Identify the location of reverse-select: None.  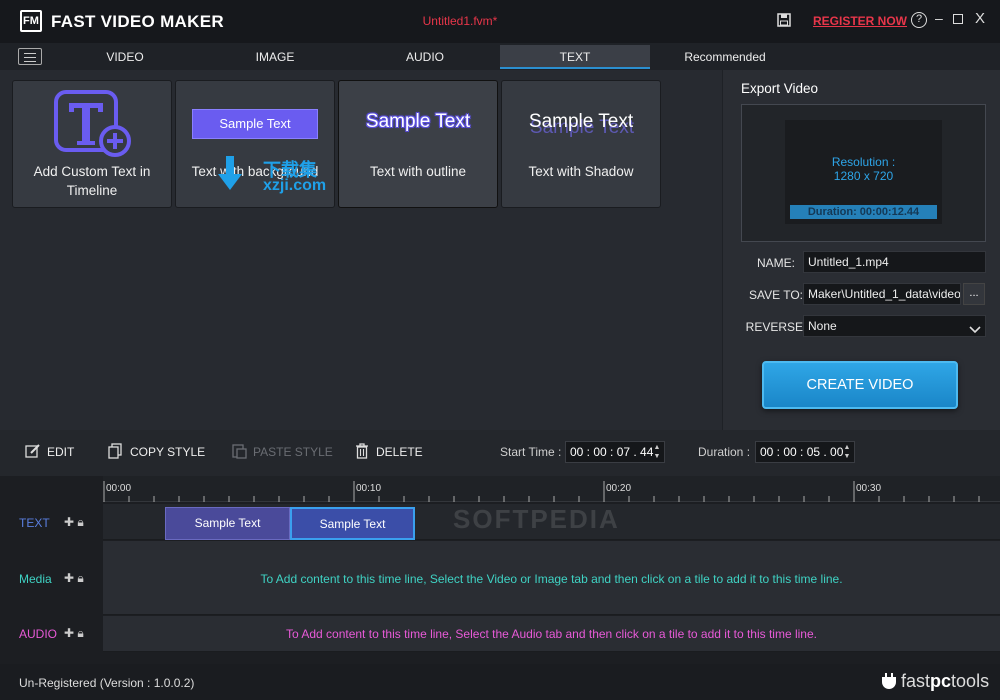
(894, 326).